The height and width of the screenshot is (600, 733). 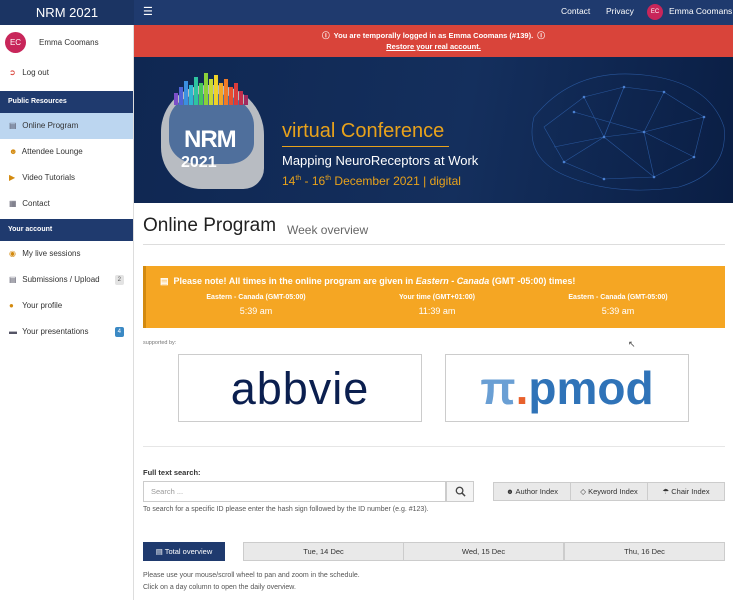 I want to click on spectrum-bars-graphic, so click(x=211, y=89).